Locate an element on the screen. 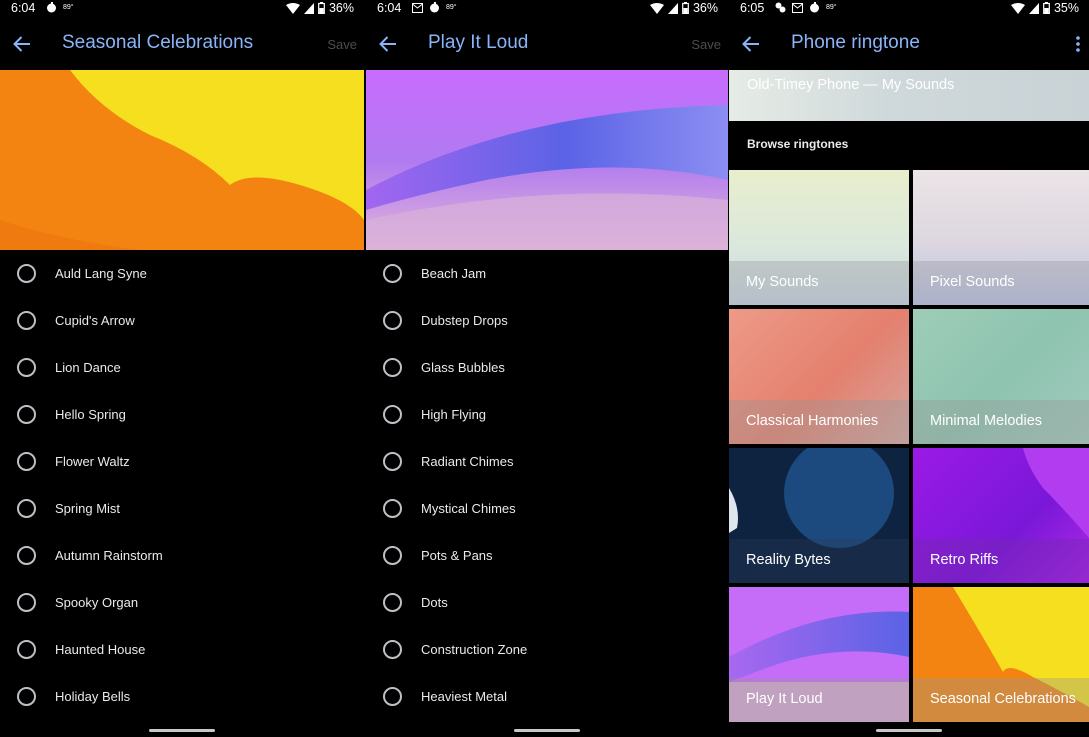 Image resolution: width=1089 pixels, height=737 pixels. ringtone-item: Cupid's Arrow is located at coordinates (182, 320).